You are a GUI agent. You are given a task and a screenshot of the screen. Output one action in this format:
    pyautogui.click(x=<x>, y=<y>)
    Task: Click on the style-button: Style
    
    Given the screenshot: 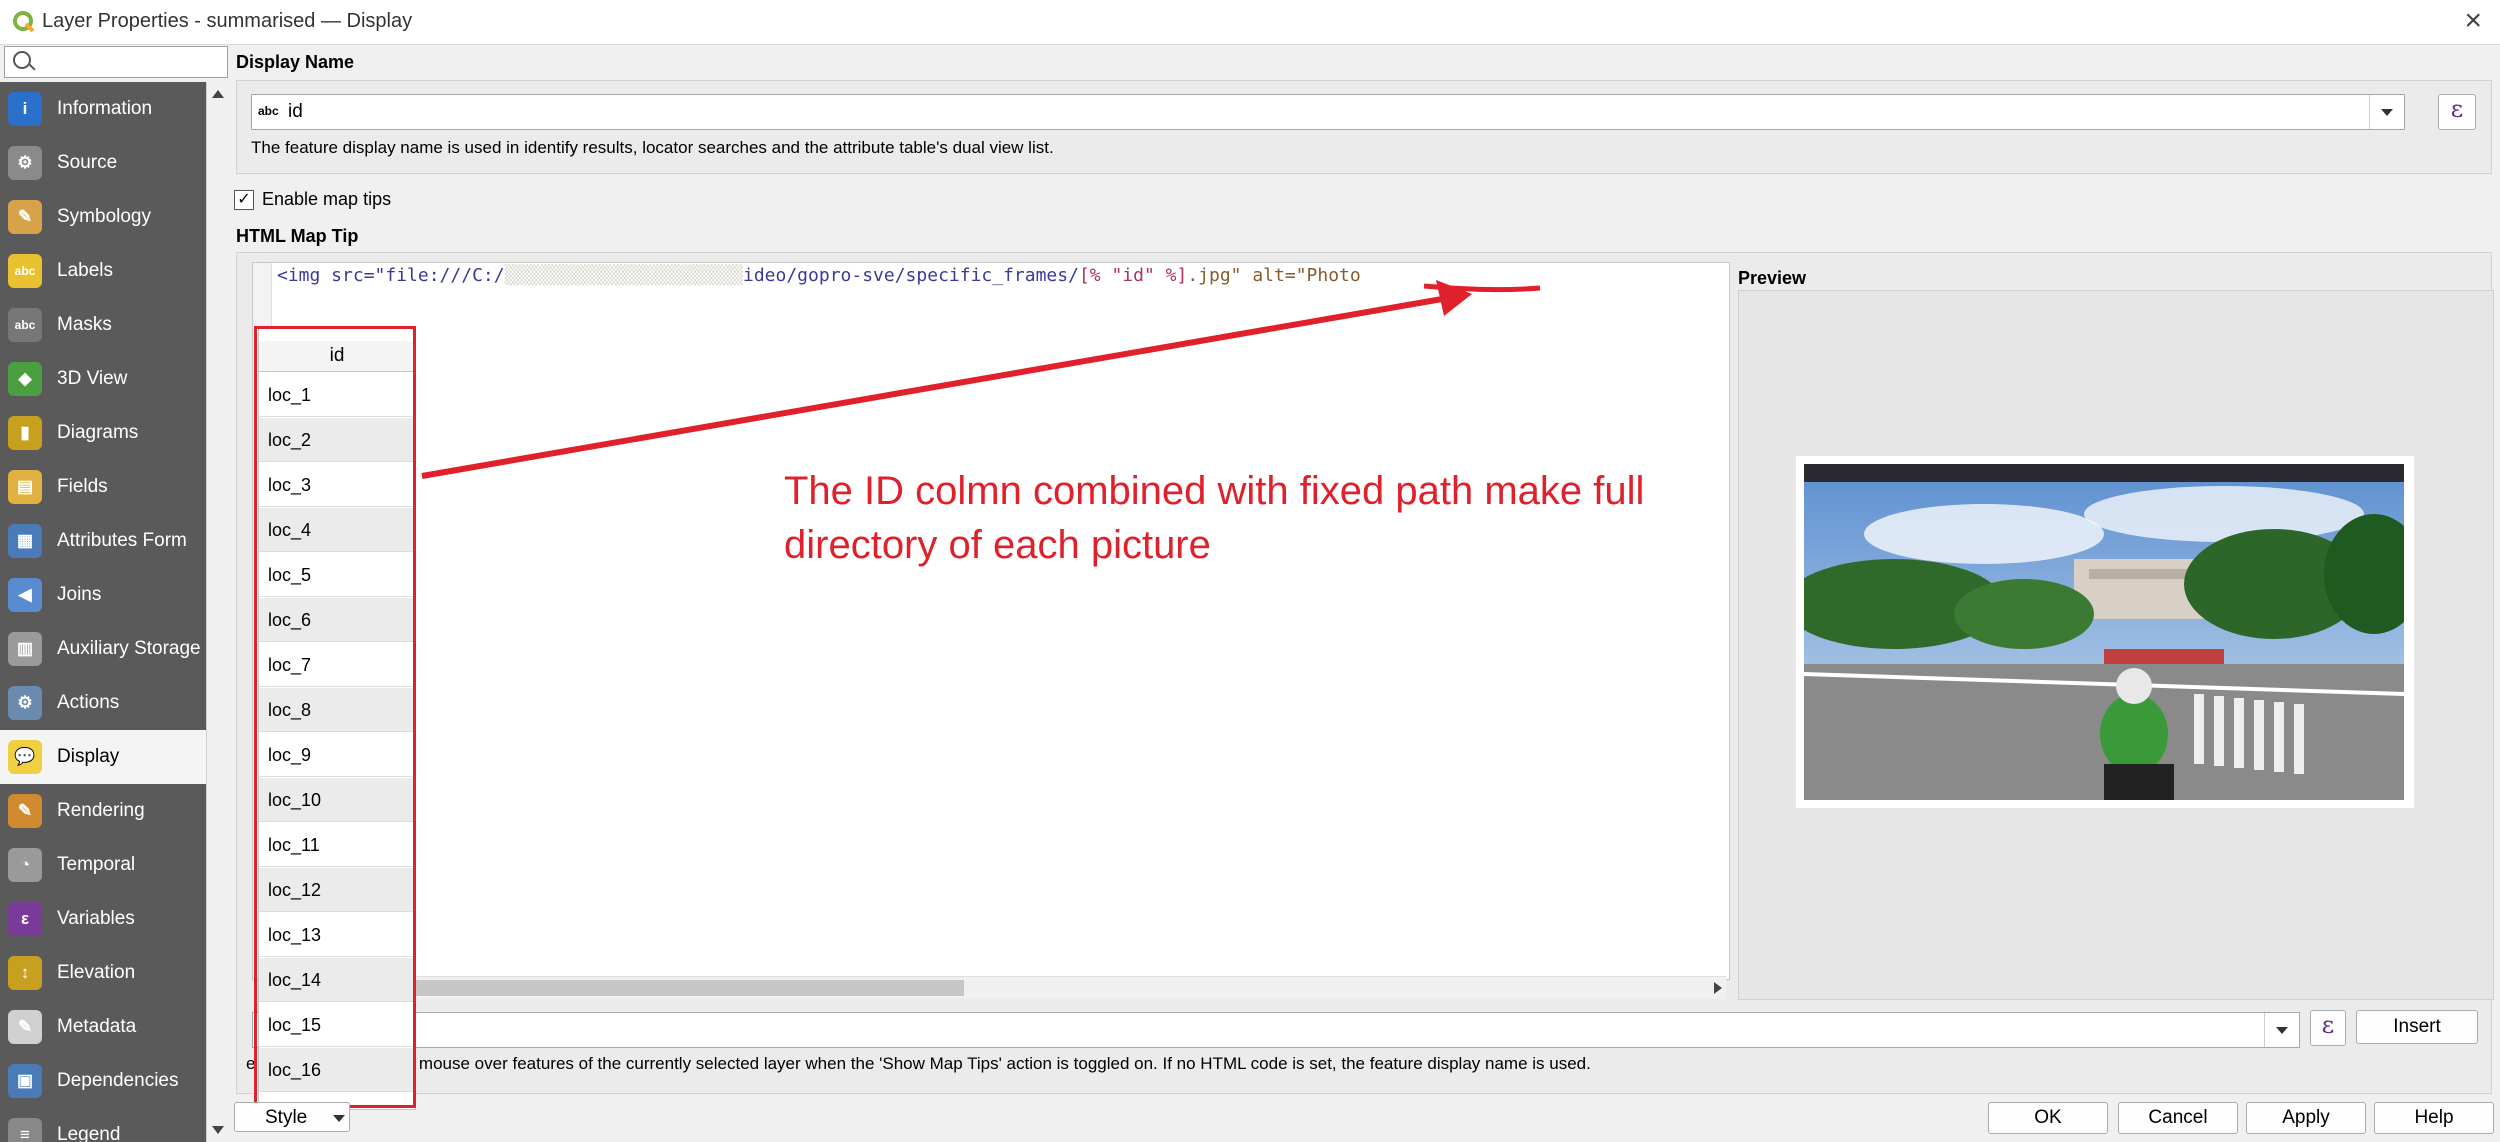 What is the action you would take?
    pyautogui.click(x=292, y=1117)
    